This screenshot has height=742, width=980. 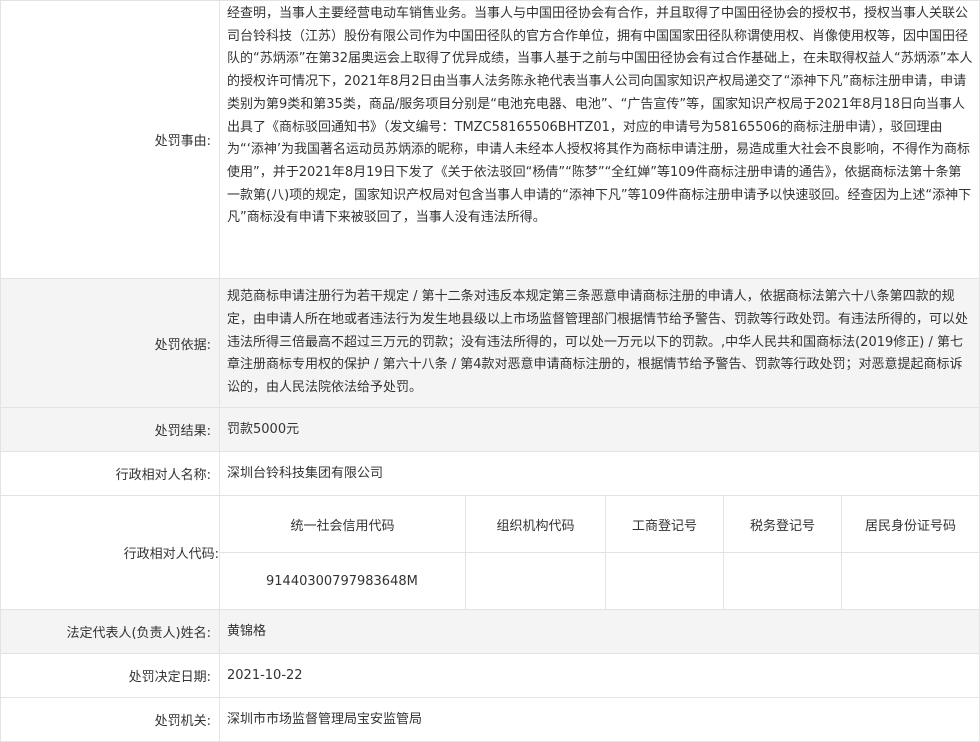 I want to click on row-decision-date: 处罚决定日期: 2021-10-22, so click(x=490, y=675).